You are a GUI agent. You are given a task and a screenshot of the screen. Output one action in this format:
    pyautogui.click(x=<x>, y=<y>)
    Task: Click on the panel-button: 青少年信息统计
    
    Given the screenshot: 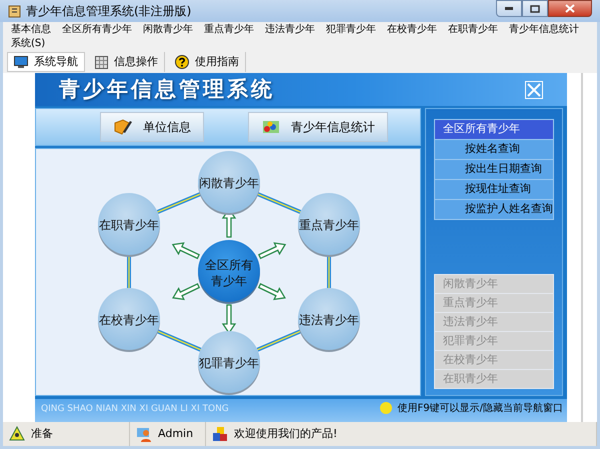 What is the action you would take?
    pyautogui.click(x=318, y=127)
    